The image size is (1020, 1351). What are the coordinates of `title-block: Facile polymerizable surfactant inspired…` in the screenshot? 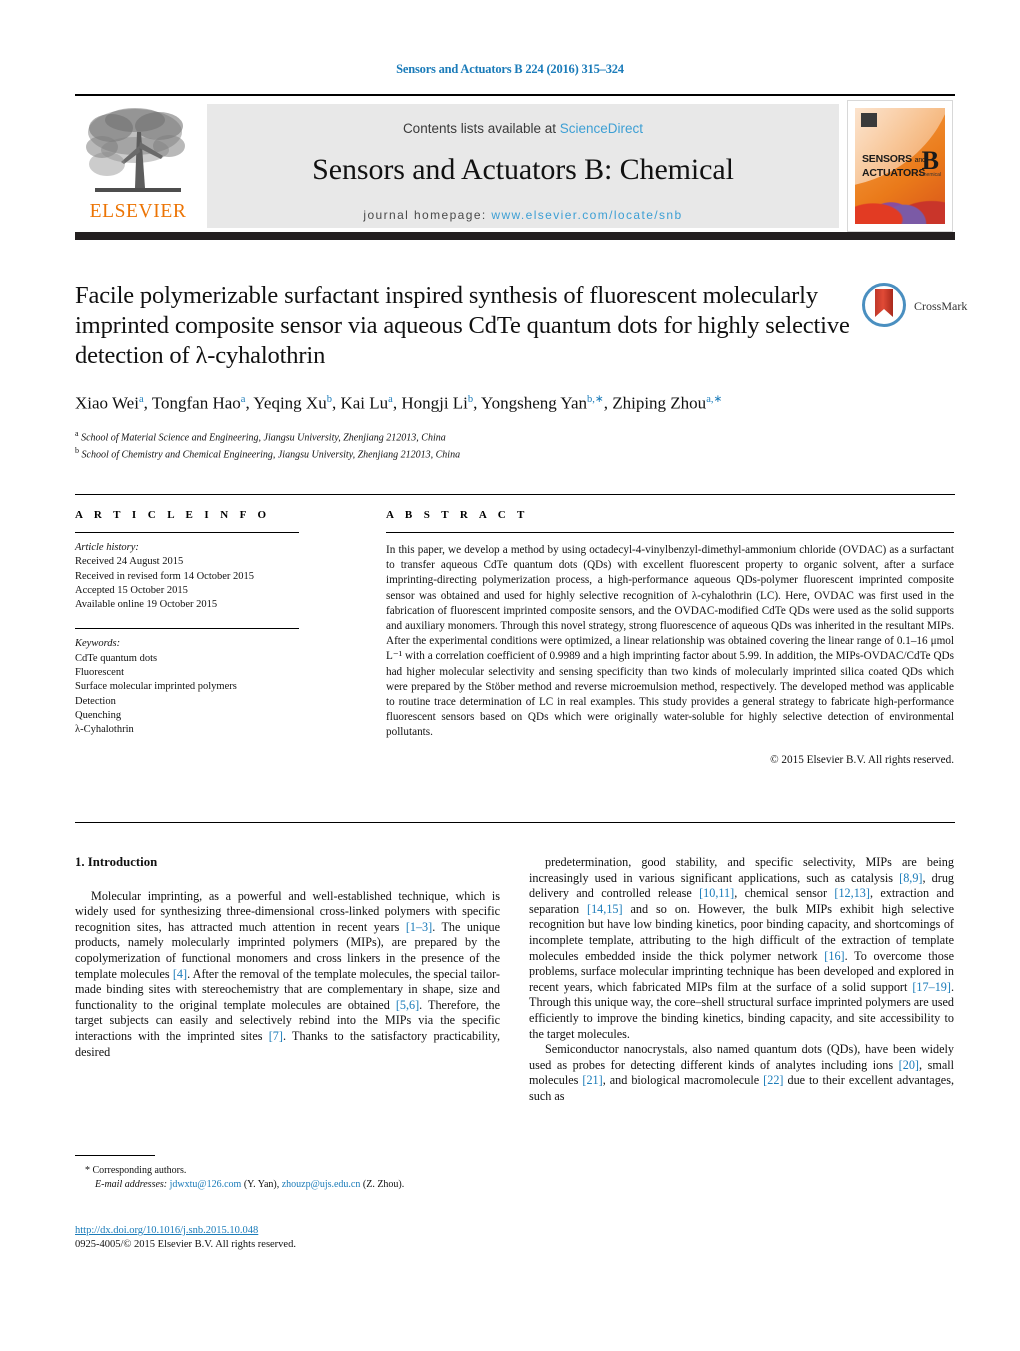 It's located at (462, 371).